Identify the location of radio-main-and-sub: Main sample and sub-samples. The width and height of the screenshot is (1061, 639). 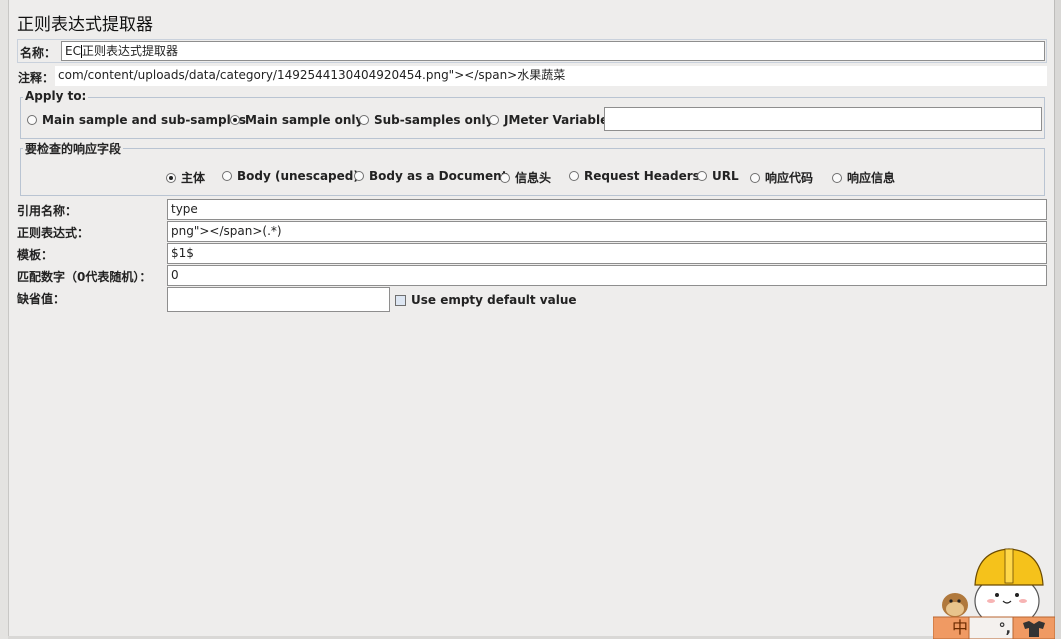
(136, 120).